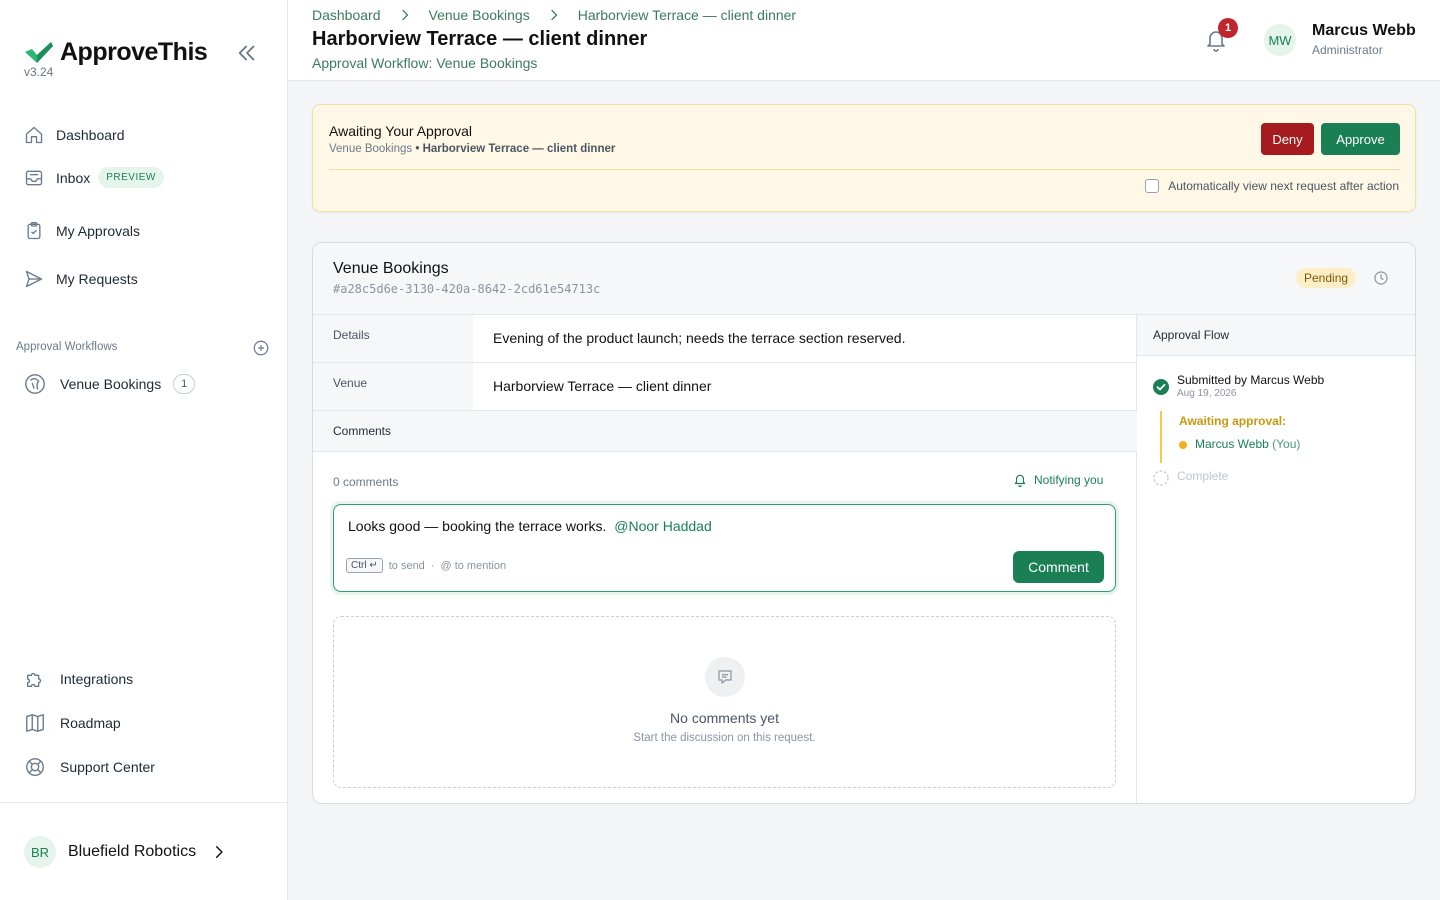 The width and height of the screenshot is (1440, 900). Describe the element at coordinates (110, 384) in the screenshot. I see `sidebar-workflow-venue-bookings: Venue Bookings 1` at that location.